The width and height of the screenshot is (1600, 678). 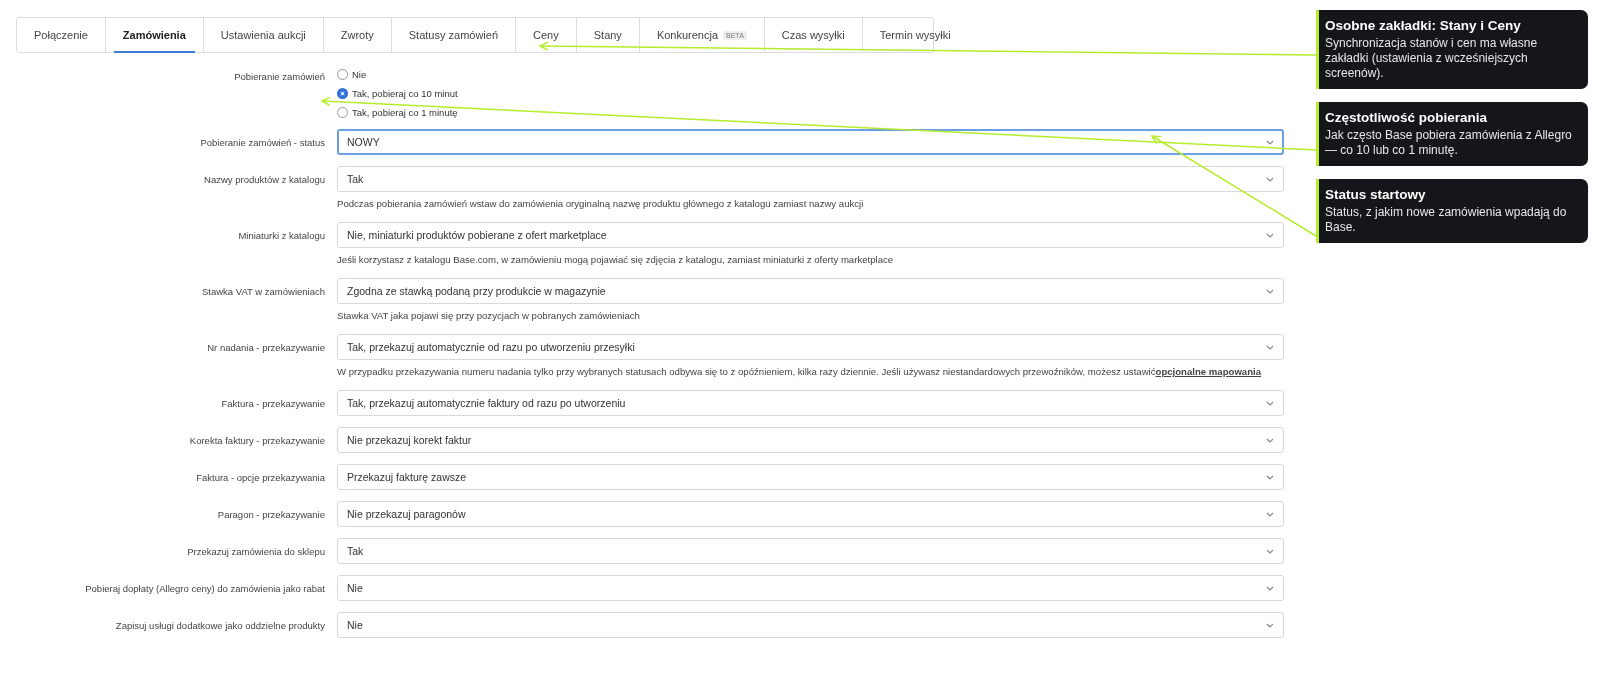 I want to click on field-label: Przekazuj zamówienia do sklepu, so click(x=255, y=551).